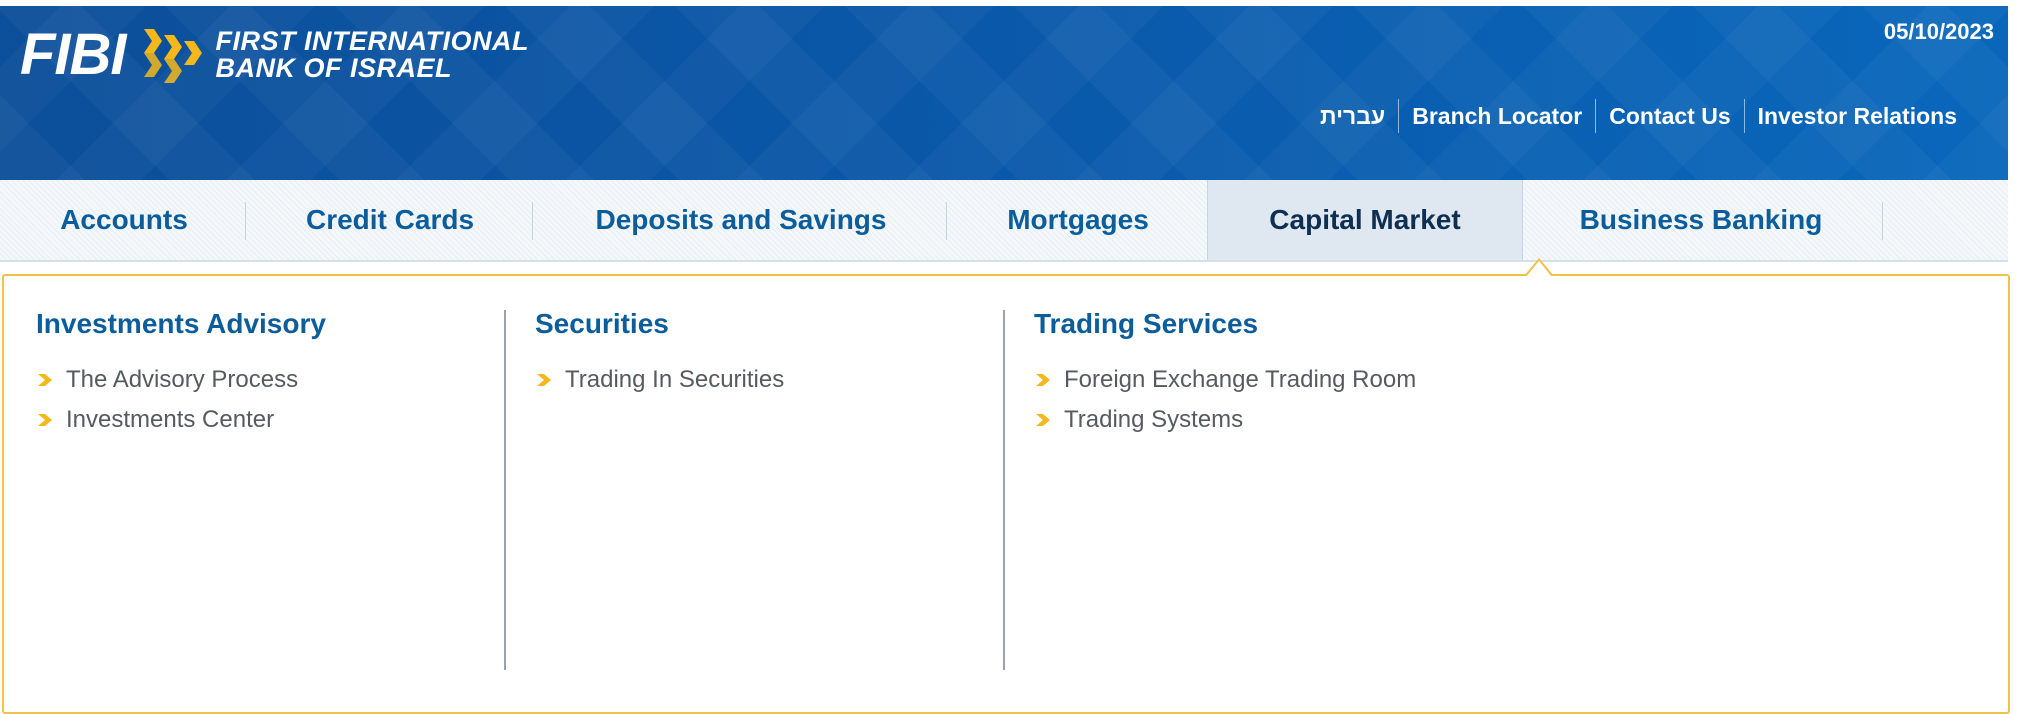 The height and width of the screenshot is (714, 2022). Describe the element at coordinates (390, 220) in the screenshot. I see `nav-credit-cards: Credit Cards` at that location.